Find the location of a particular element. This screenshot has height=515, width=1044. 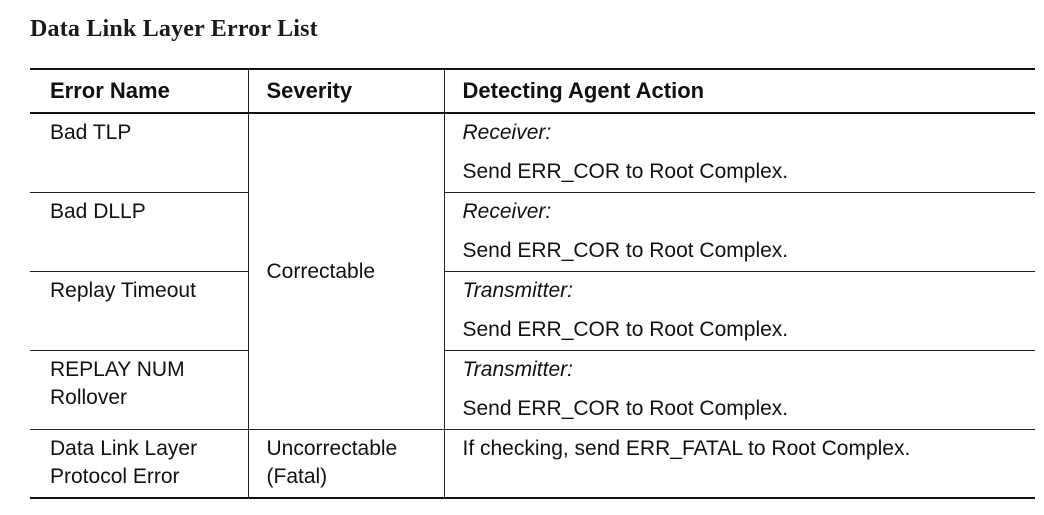

error-name-cell: Data Link Layer Protocol Error is located at coordinates (139, 464).